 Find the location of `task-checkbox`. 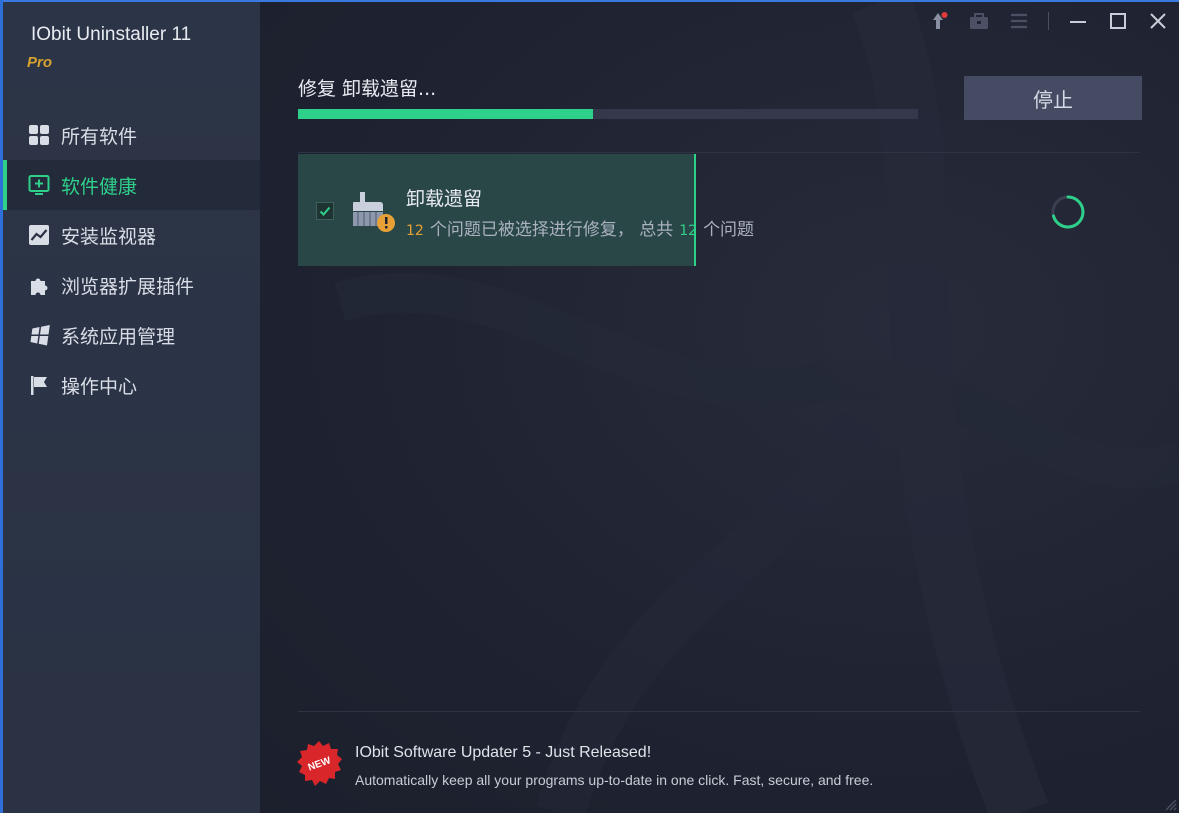

task-checkbox is located at coordinates (325, 211).